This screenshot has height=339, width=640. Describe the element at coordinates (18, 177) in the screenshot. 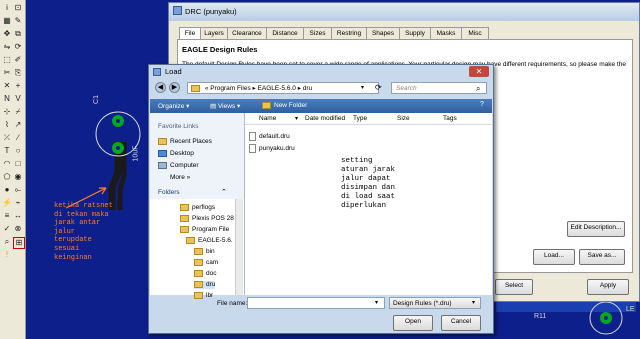

I see `via-icon: ◉` at that location.